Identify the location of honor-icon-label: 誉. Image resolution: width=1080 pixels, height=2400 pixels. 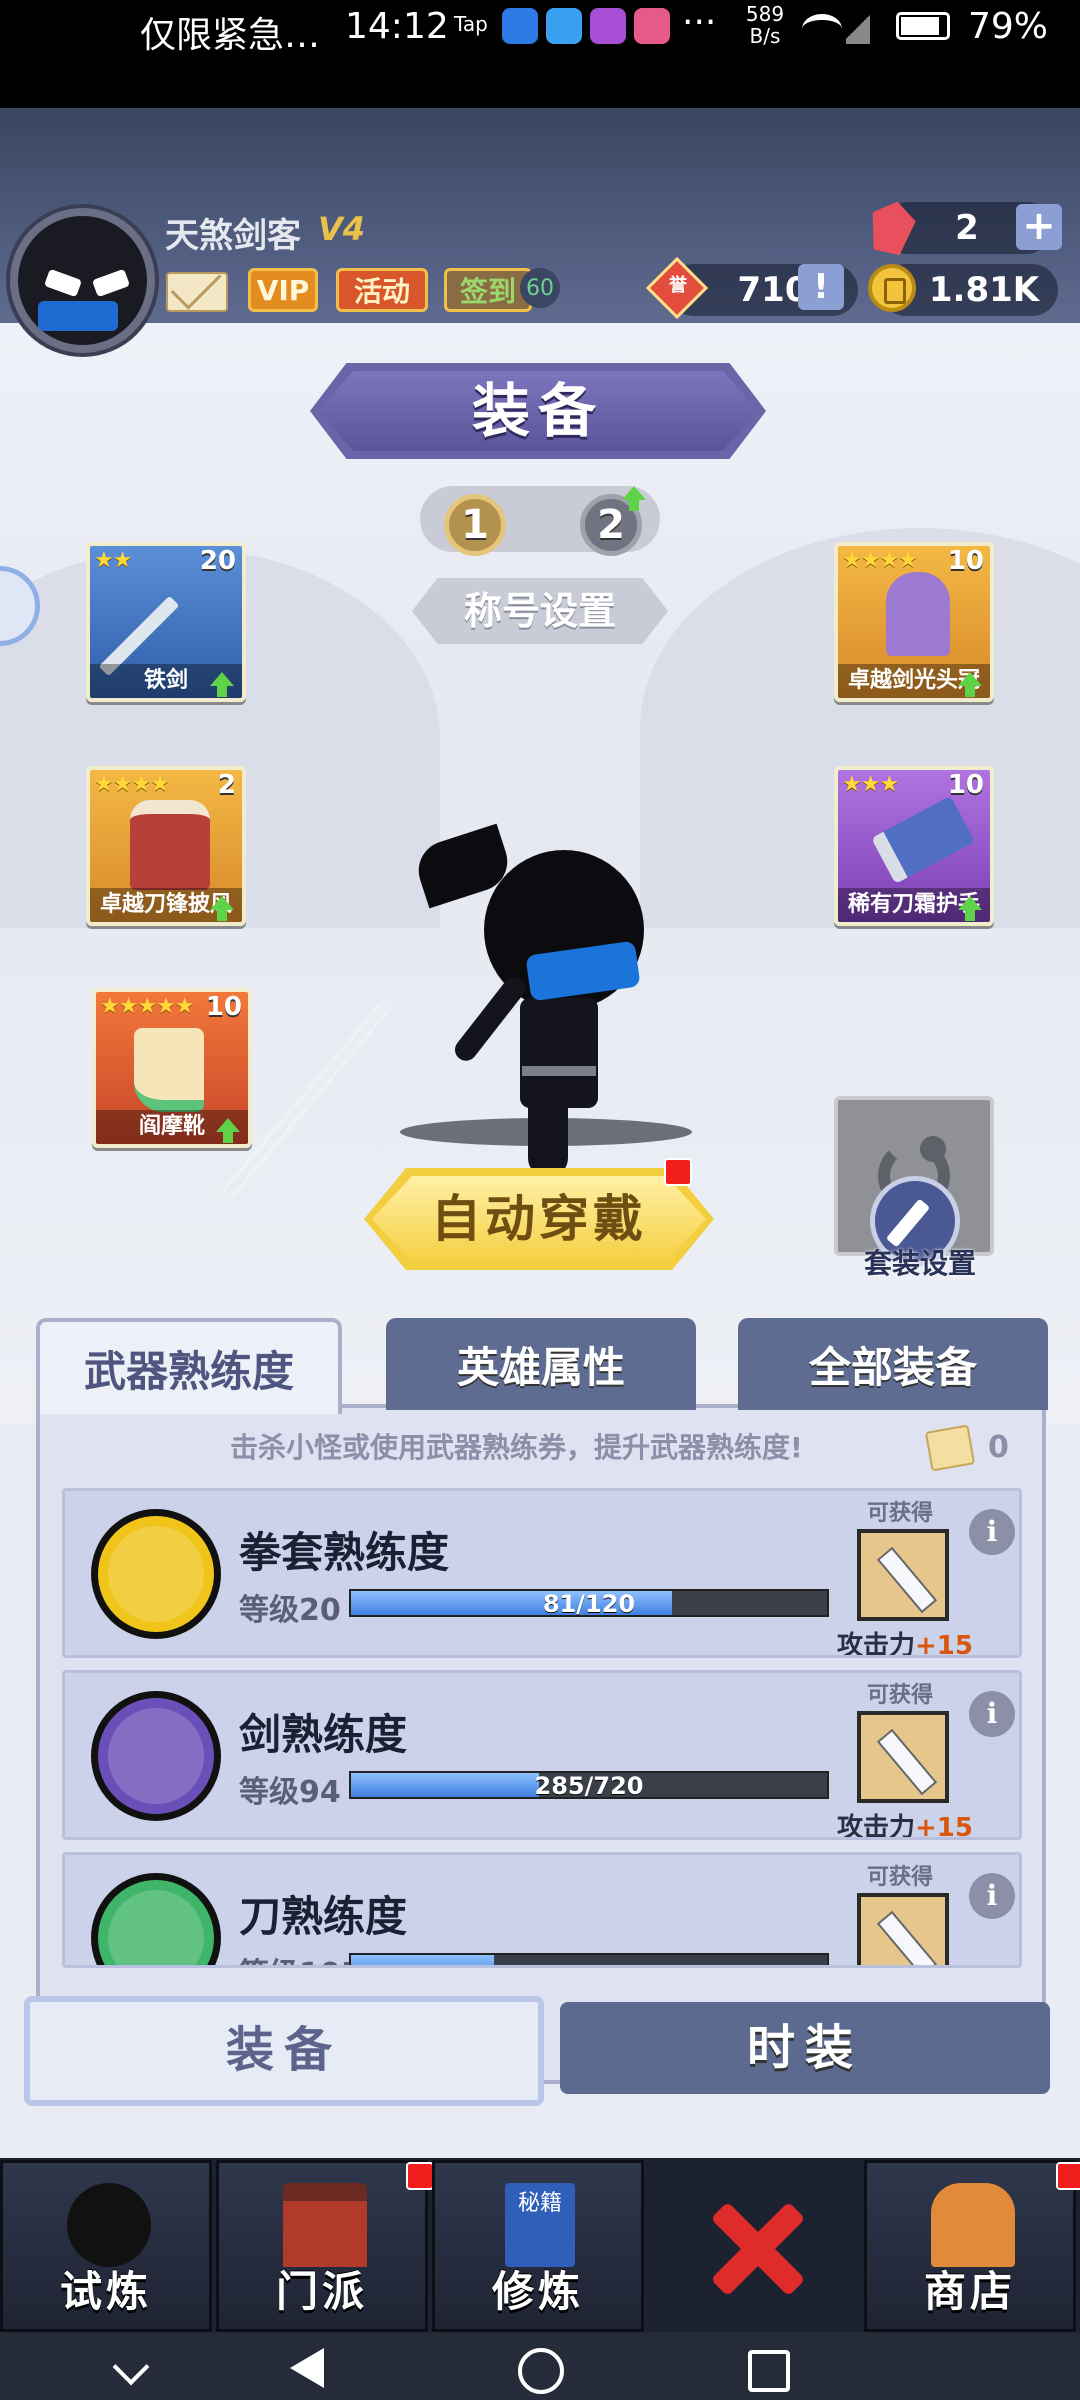
(678, 285).